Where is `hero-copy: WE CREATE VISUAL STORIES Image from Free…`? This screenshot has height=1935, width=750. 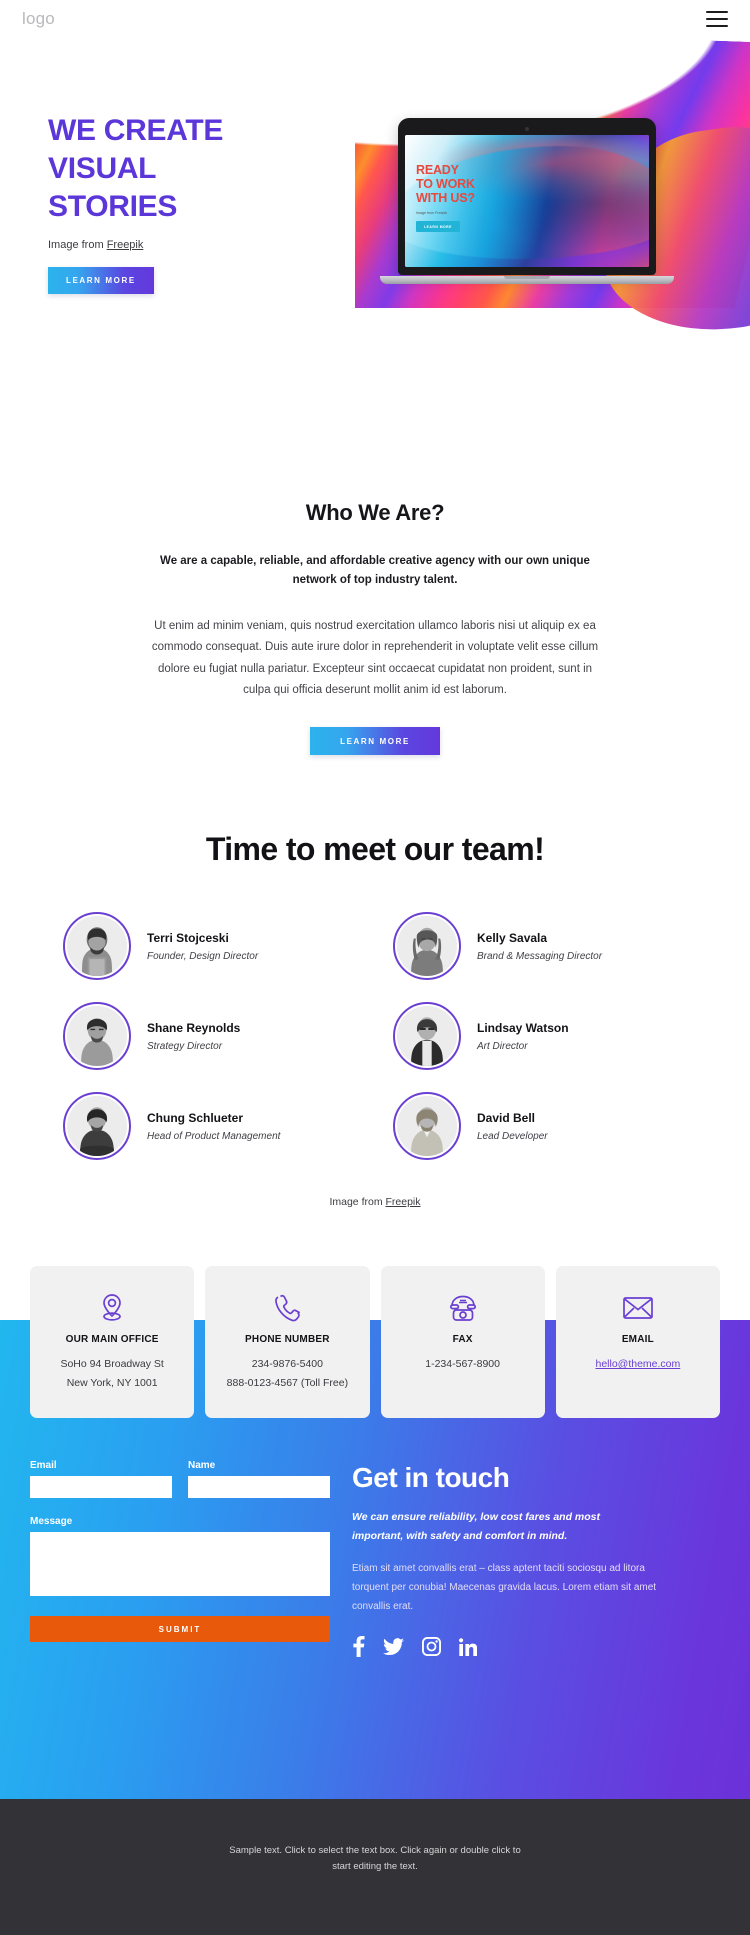
hero-copy: WE CREATE VISUAL STORIES Image from Free… is located at coordinates (198, 203).